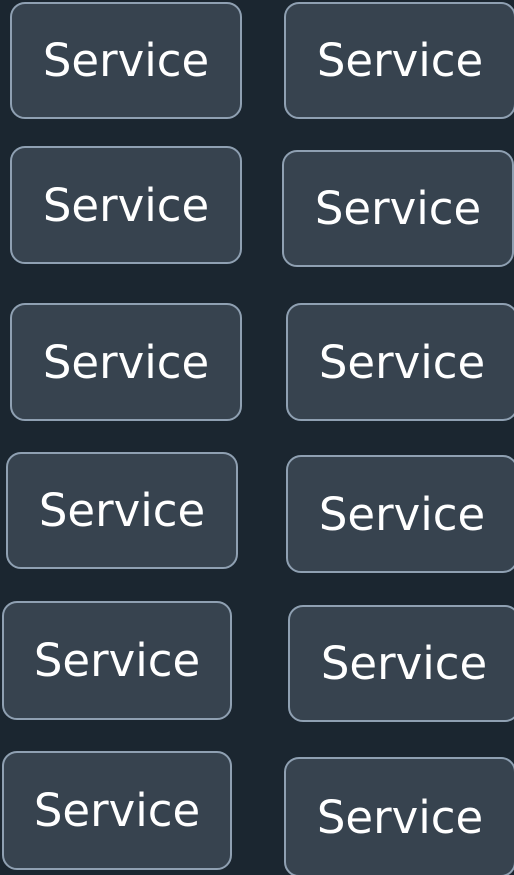 The height and width of the screenshot is (875, 514). What do you see at coordinates (117, 810) in the screenshot?
I see `service-button-11: Service` at bounding box center [117, 810].